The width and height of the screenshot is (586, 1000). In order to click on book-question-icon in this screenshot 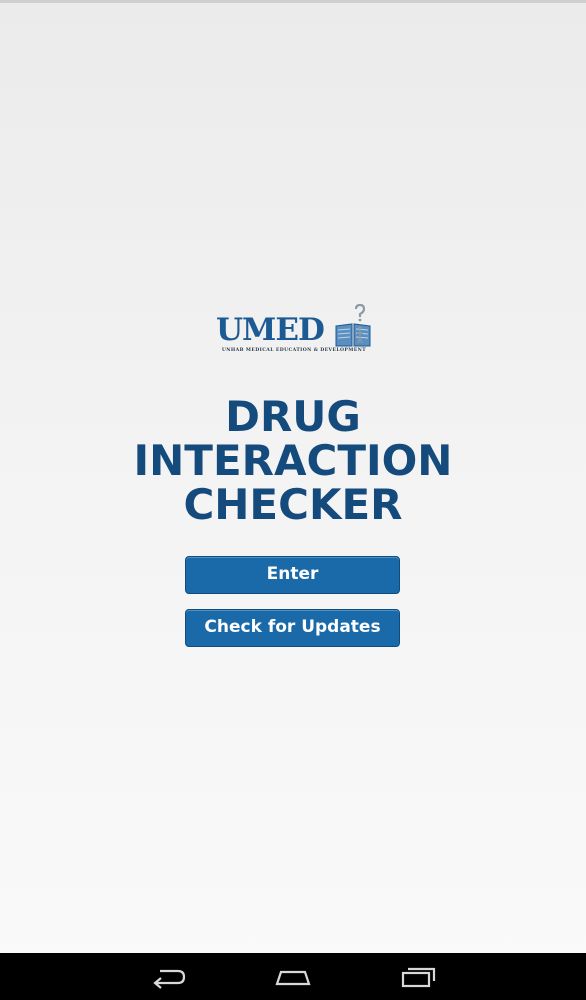, I will do `click(353, 325)`.